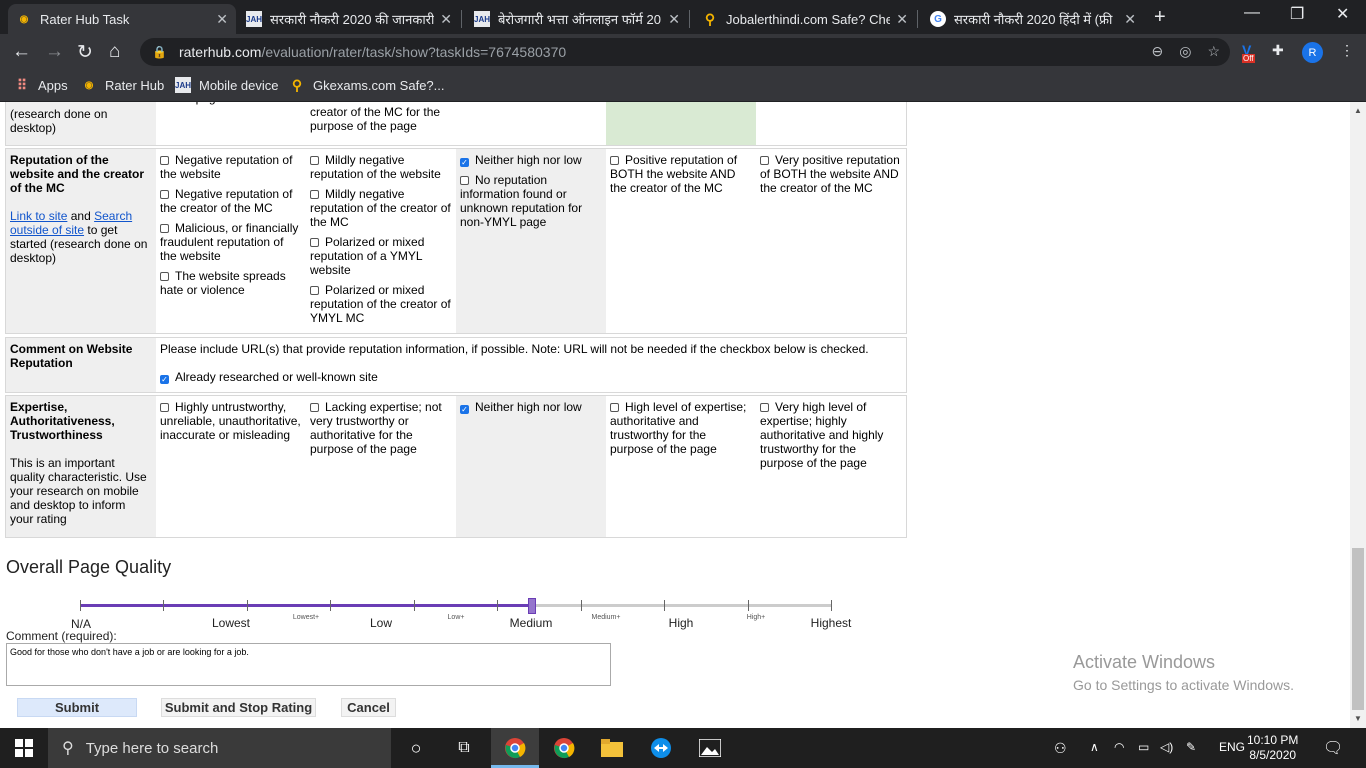  I want to click on chrome-icon, so click(515, 748).